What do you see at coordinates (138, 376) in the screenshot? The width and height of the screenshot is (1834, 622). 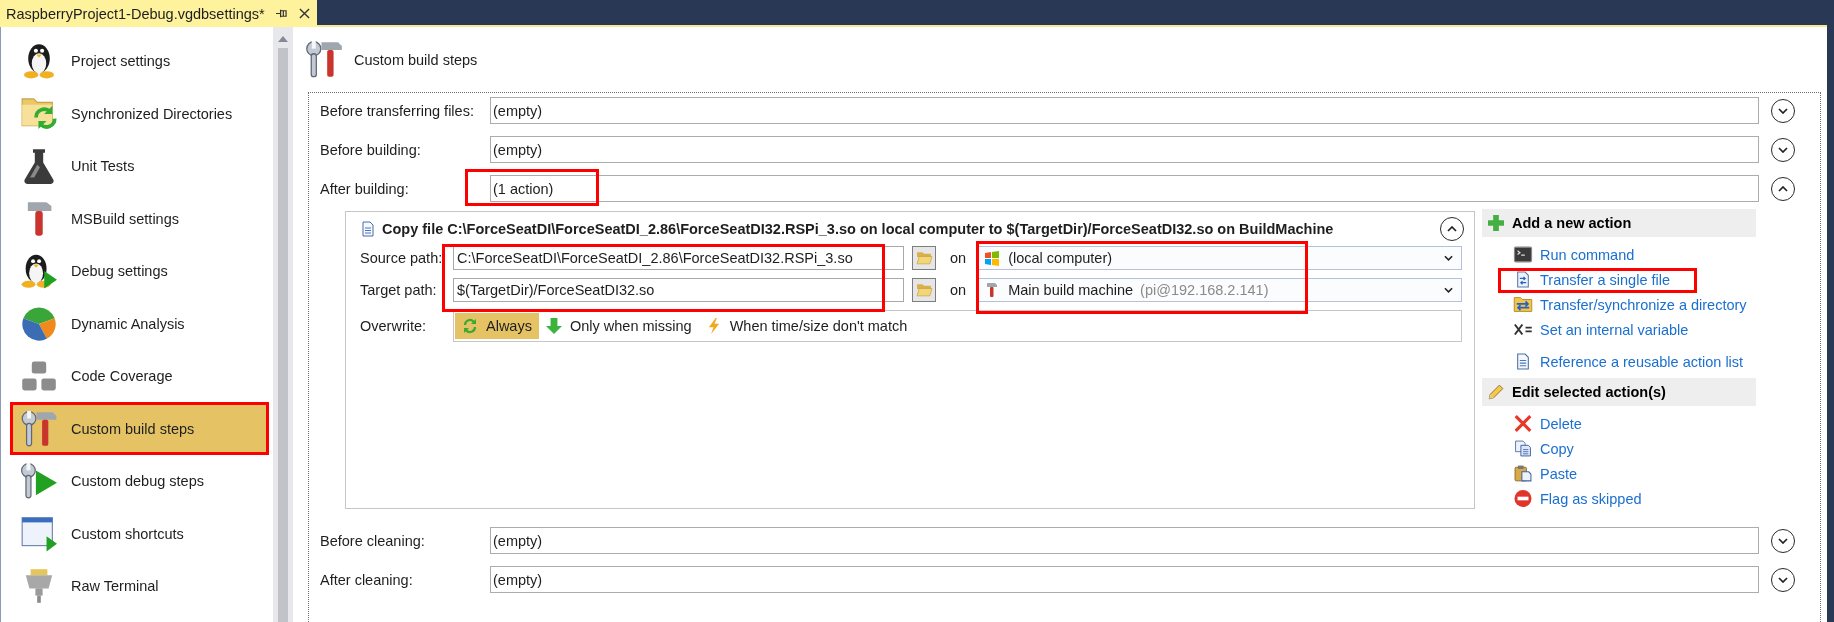 I see `sidebar-item: Code Coverage` at bounding box center [138, 376].